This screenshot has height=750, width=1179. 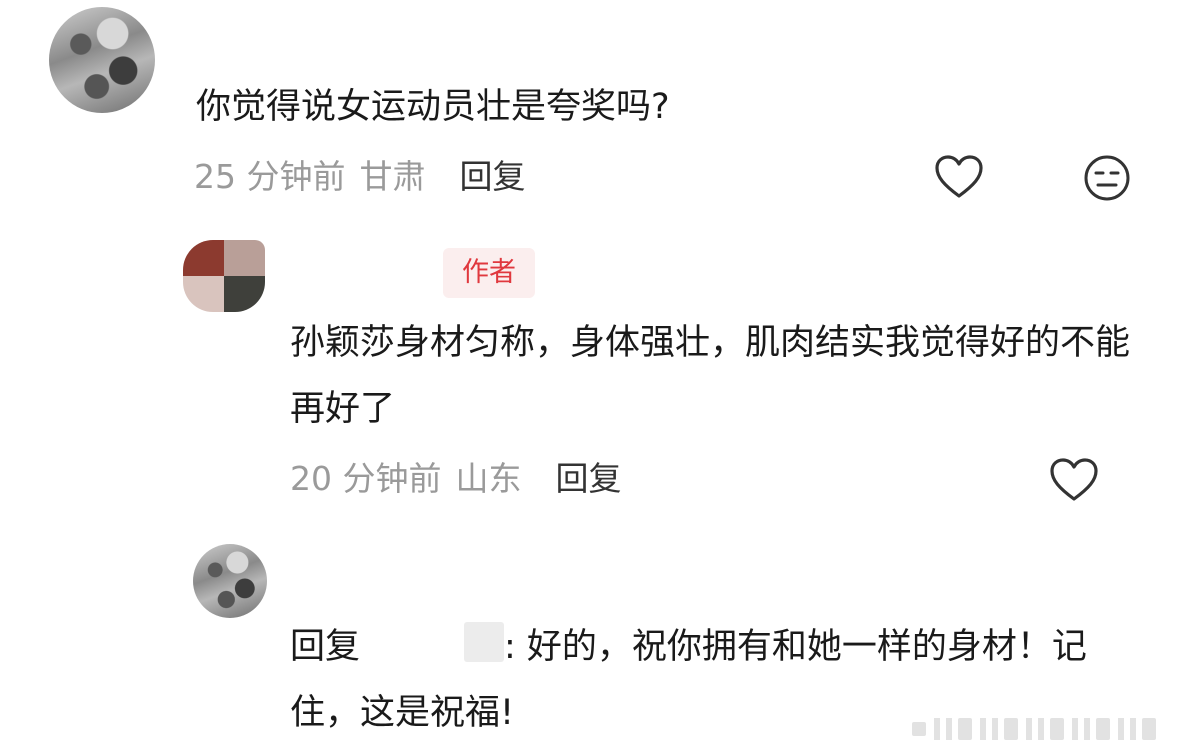 I want to click on comment-location: 山东, so click(x=488, y=478).